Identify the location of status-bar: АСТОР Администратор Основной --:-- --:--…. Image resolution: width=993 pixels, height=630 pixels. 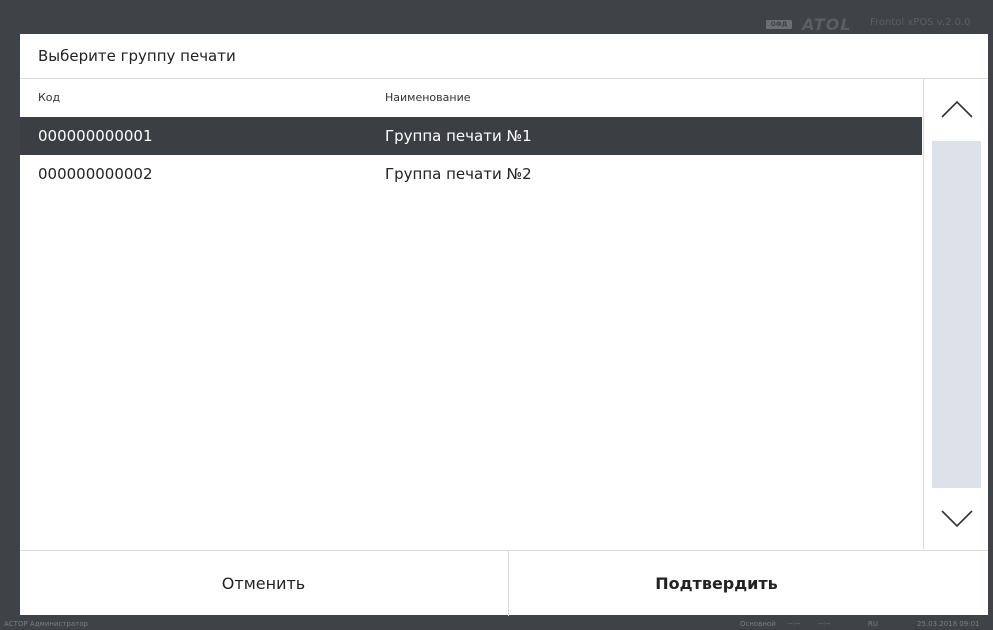
(496, 624).